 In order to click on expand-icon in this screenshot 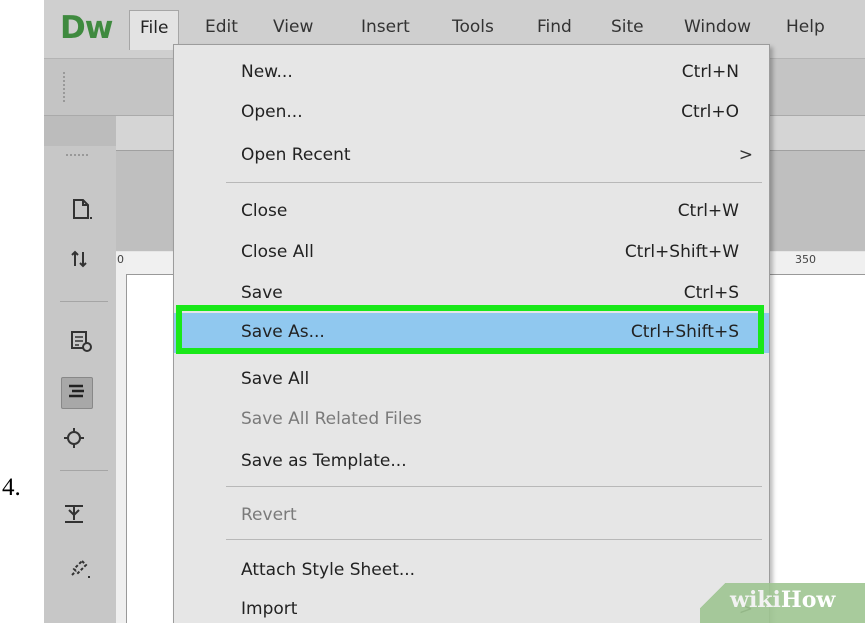, I will do `click(74, 515)`.